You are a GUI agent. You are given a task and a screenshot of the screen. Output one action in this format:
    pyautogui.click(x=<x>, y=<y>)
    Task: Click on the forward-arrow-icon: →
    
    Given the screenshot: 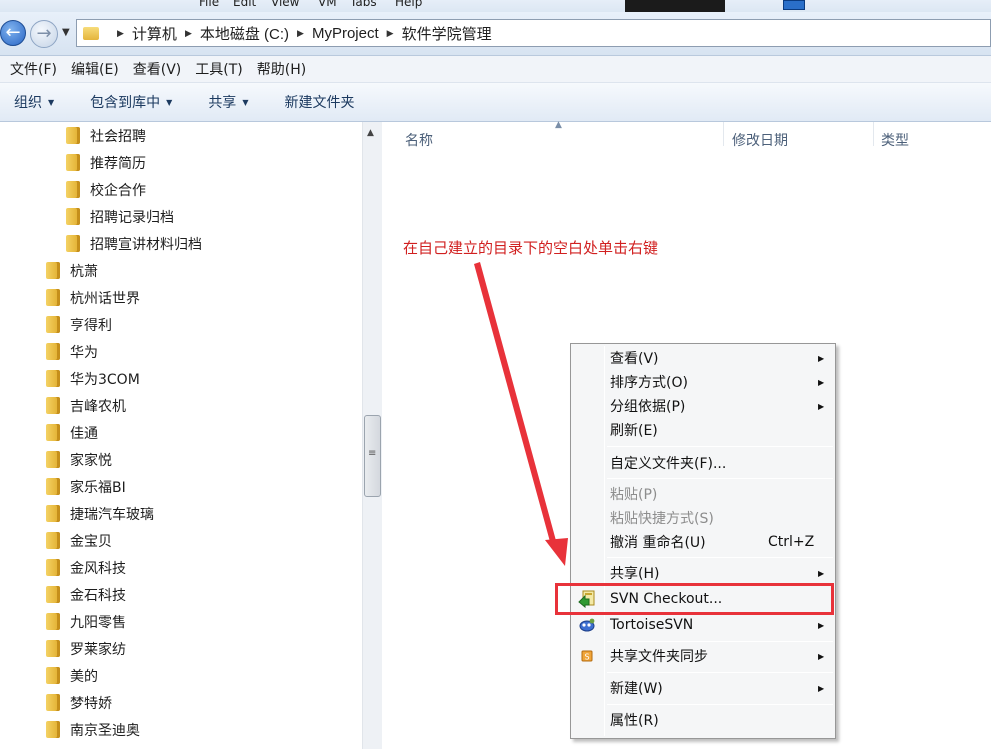 What is the action you would take?
    pyautogui.click(x=44, y=33)
    